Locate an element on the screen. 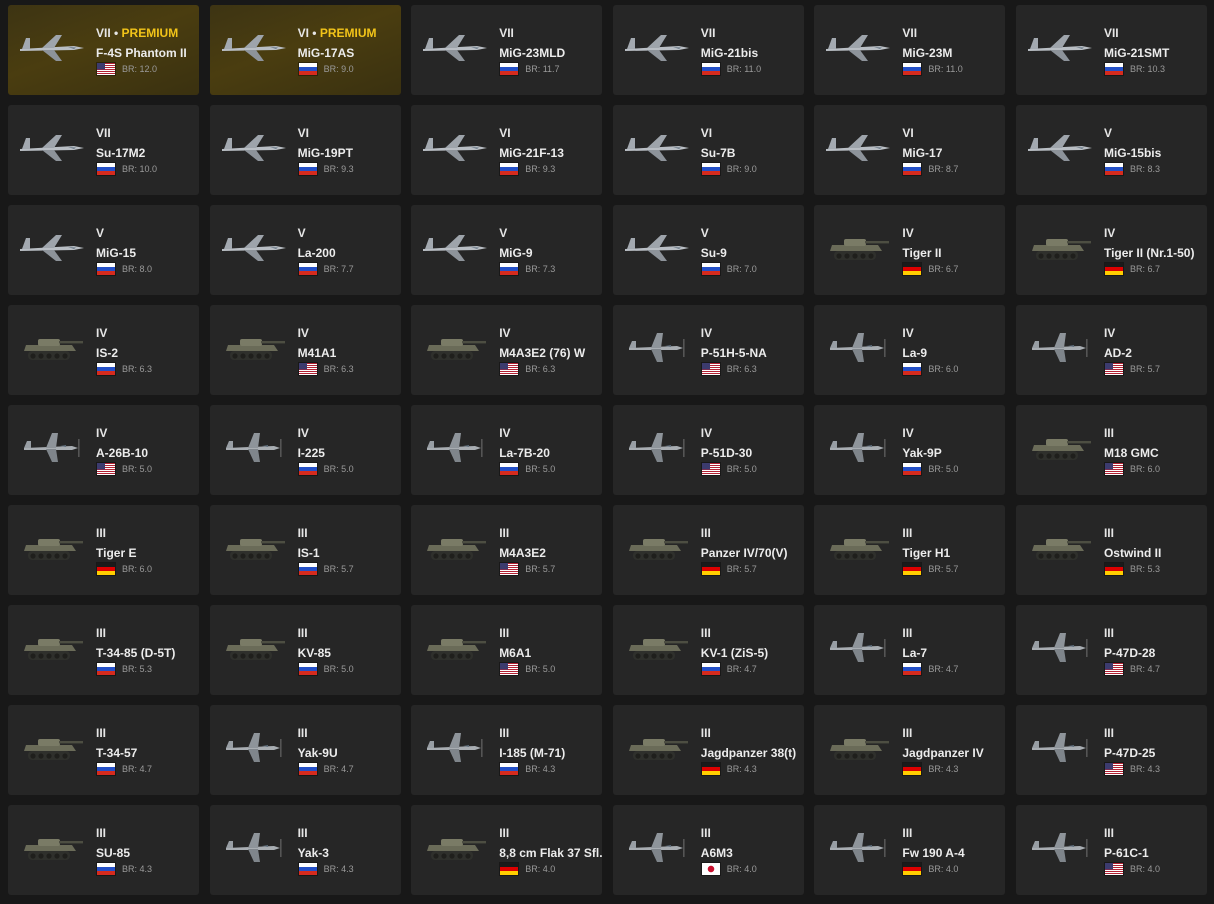  vehicle-card-is-1: III IS-1 BR: 5.7 is located at coordinates (305, 550).